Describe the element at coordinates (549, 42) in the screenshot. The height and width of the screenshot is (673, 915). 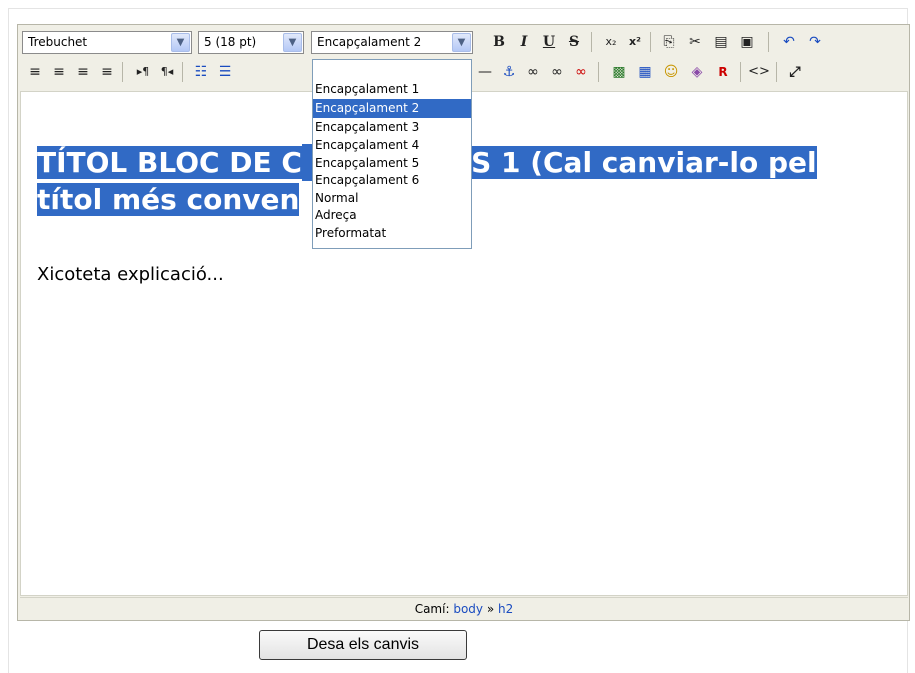
I see `underline-icon: U` at that location.